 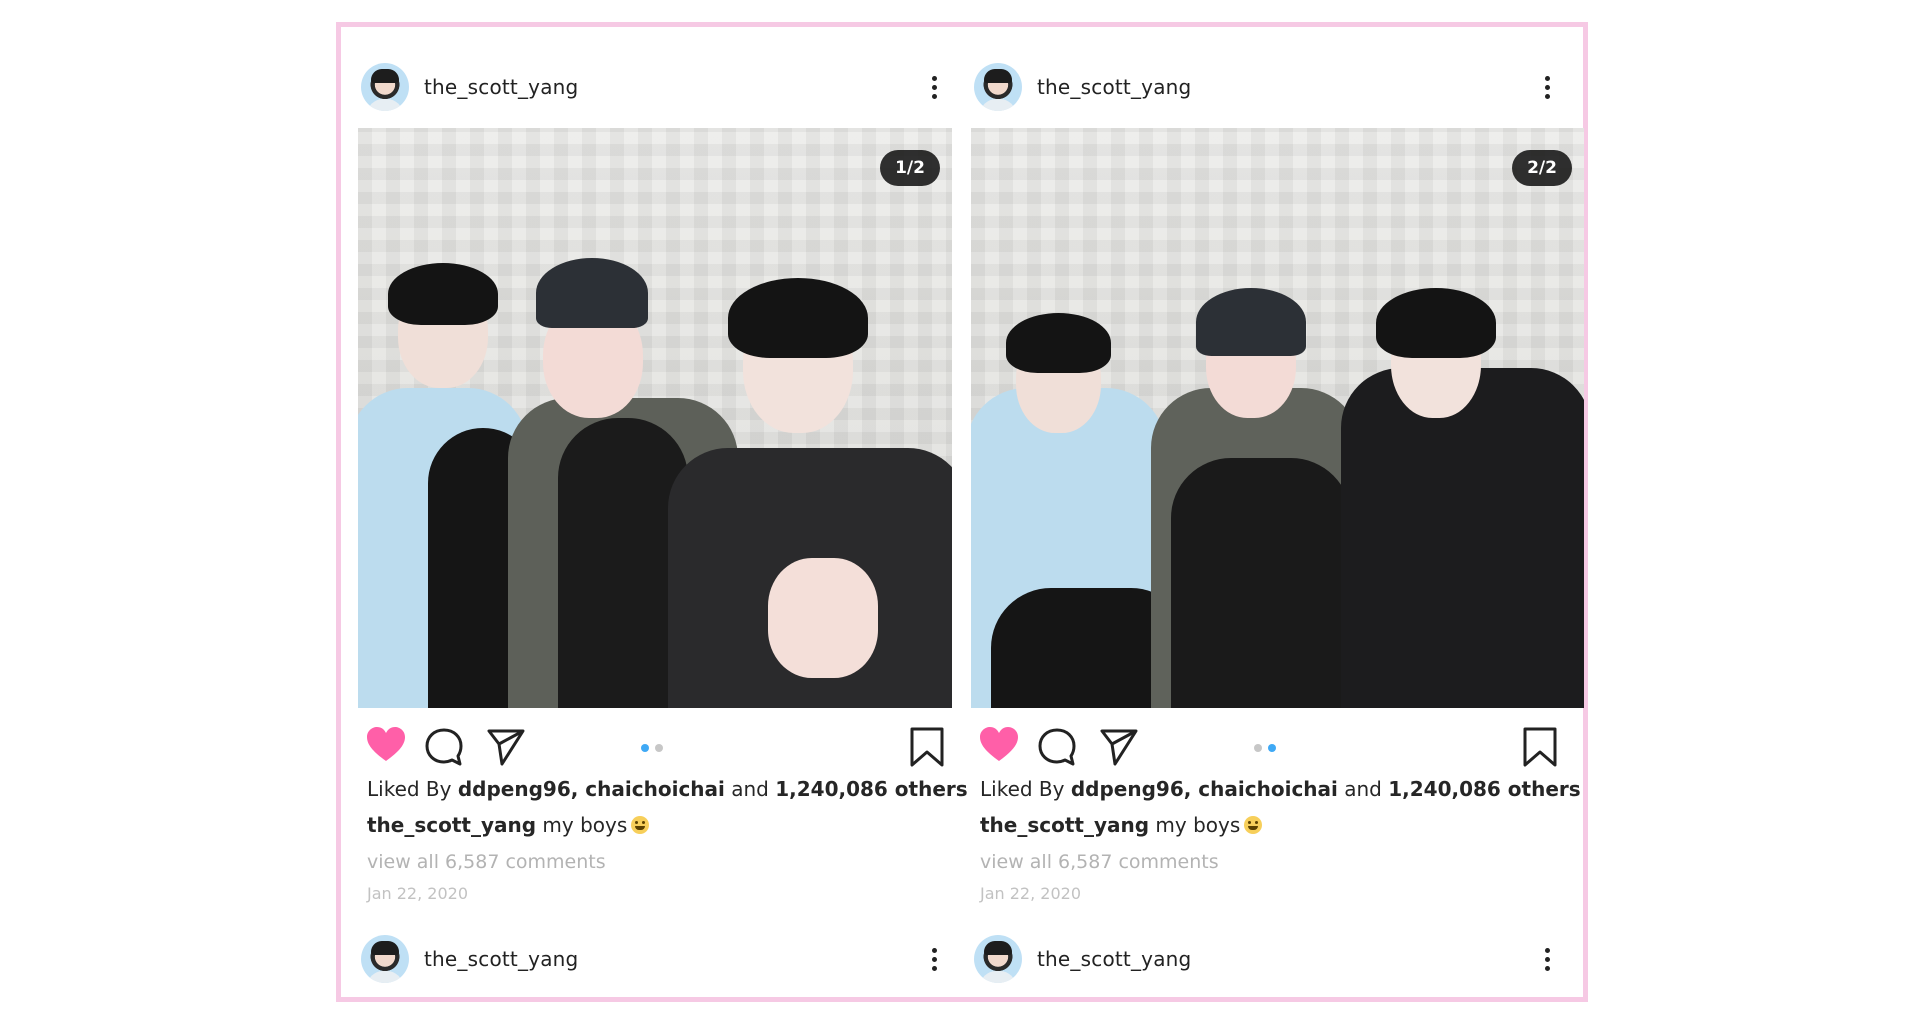 I want to click on slide-counter: 1/2, so click(x=910, y=168).